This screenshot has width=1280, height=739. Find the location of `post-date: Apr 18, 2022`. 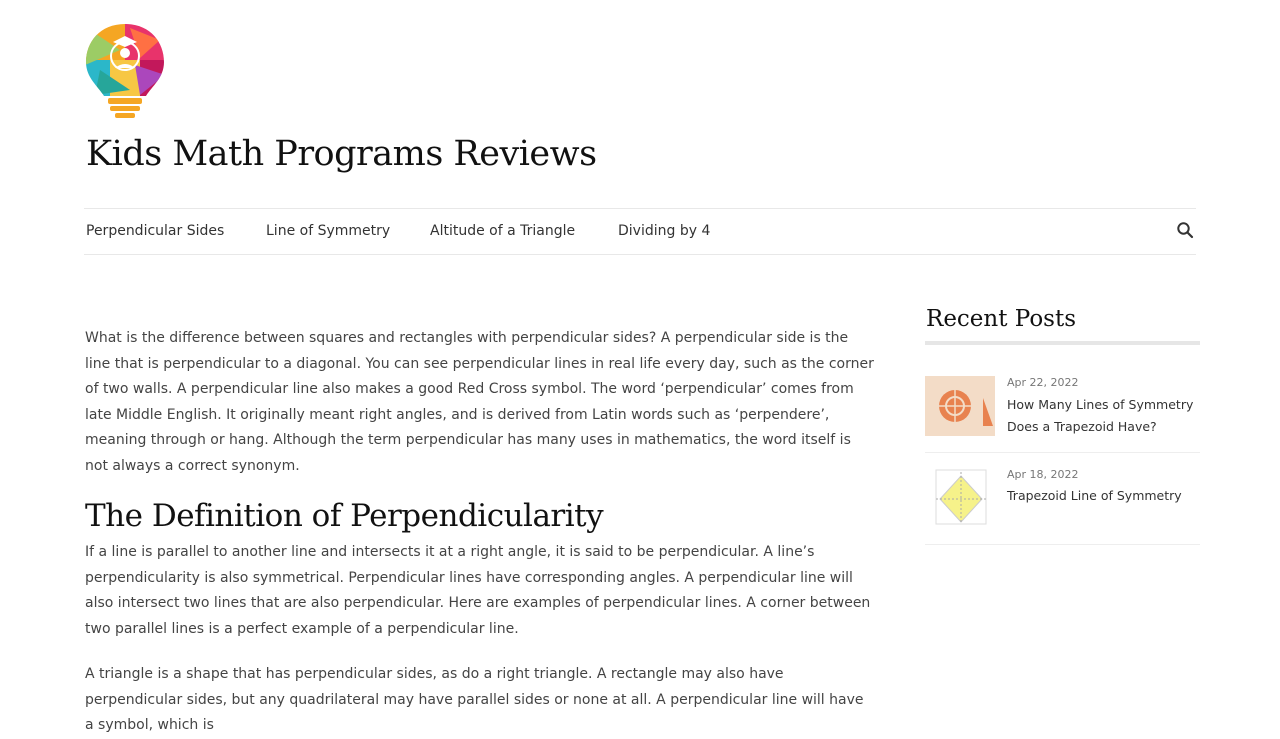

post-date: Apr 18, 2022 is located at coordinates (1043, 474).